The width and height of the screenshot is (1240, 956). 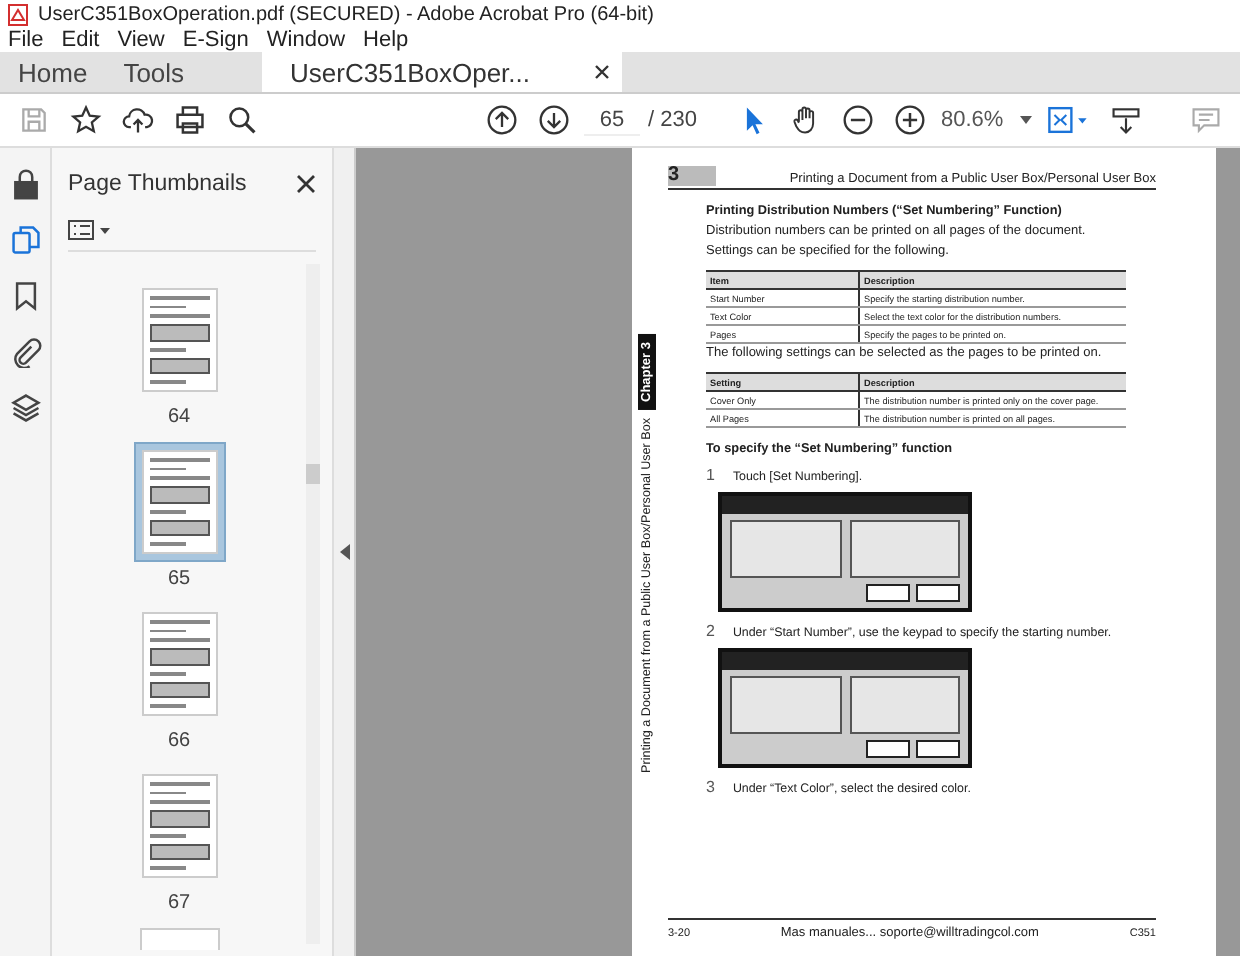 I want to click on options-menu-icon, so click(x=90, y=230).